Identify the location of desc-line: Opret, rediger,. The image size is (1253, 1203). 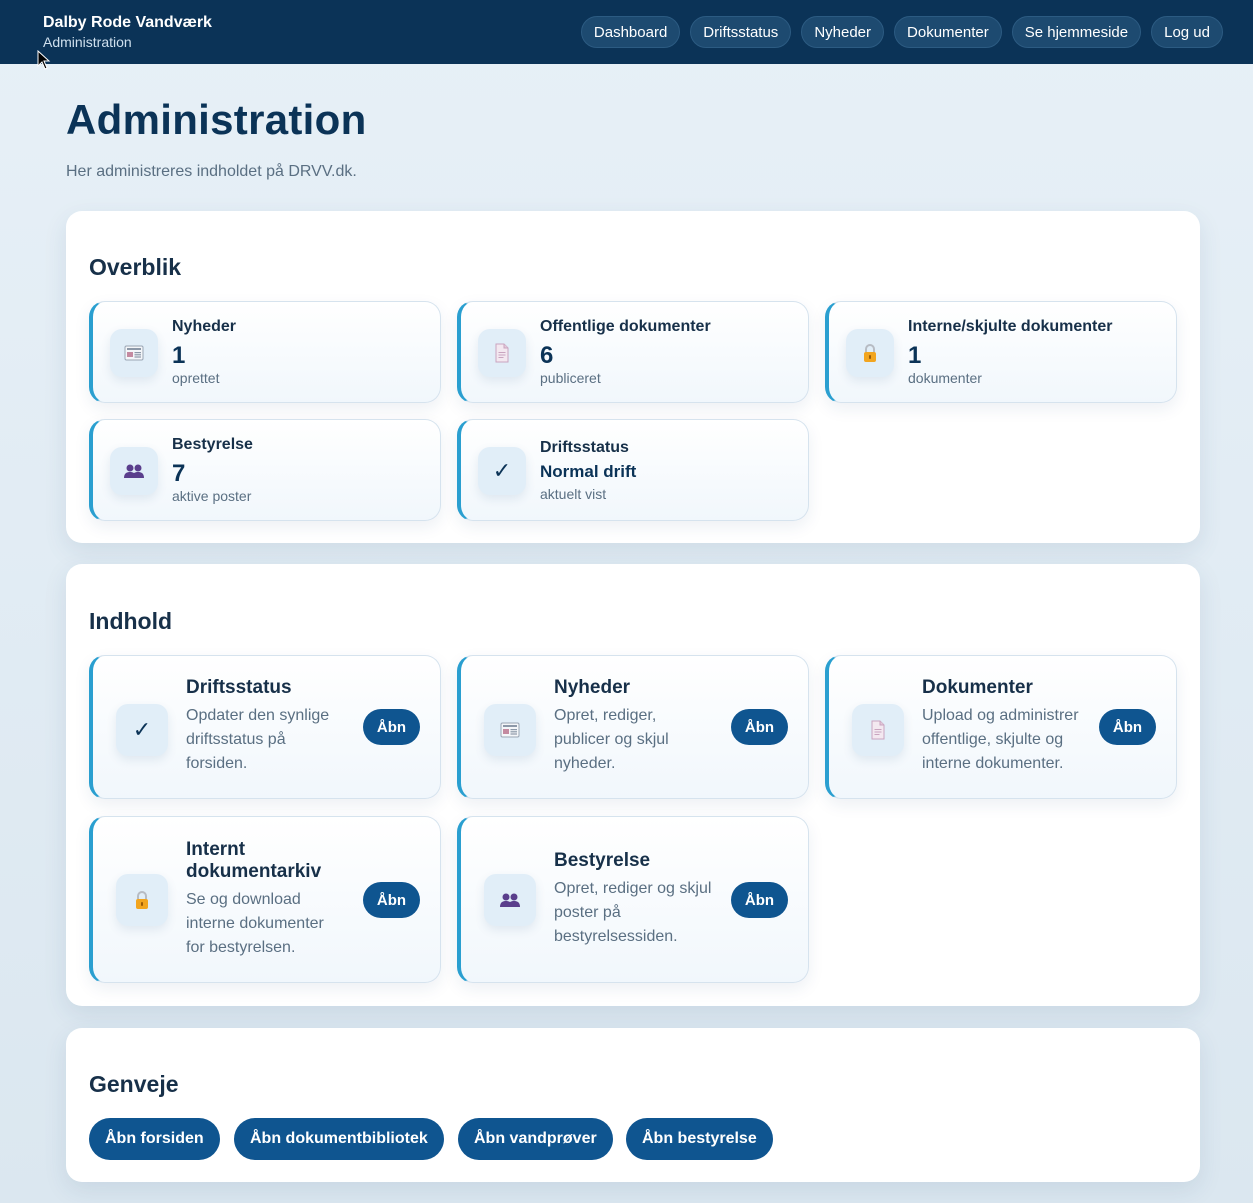
(605, 715).